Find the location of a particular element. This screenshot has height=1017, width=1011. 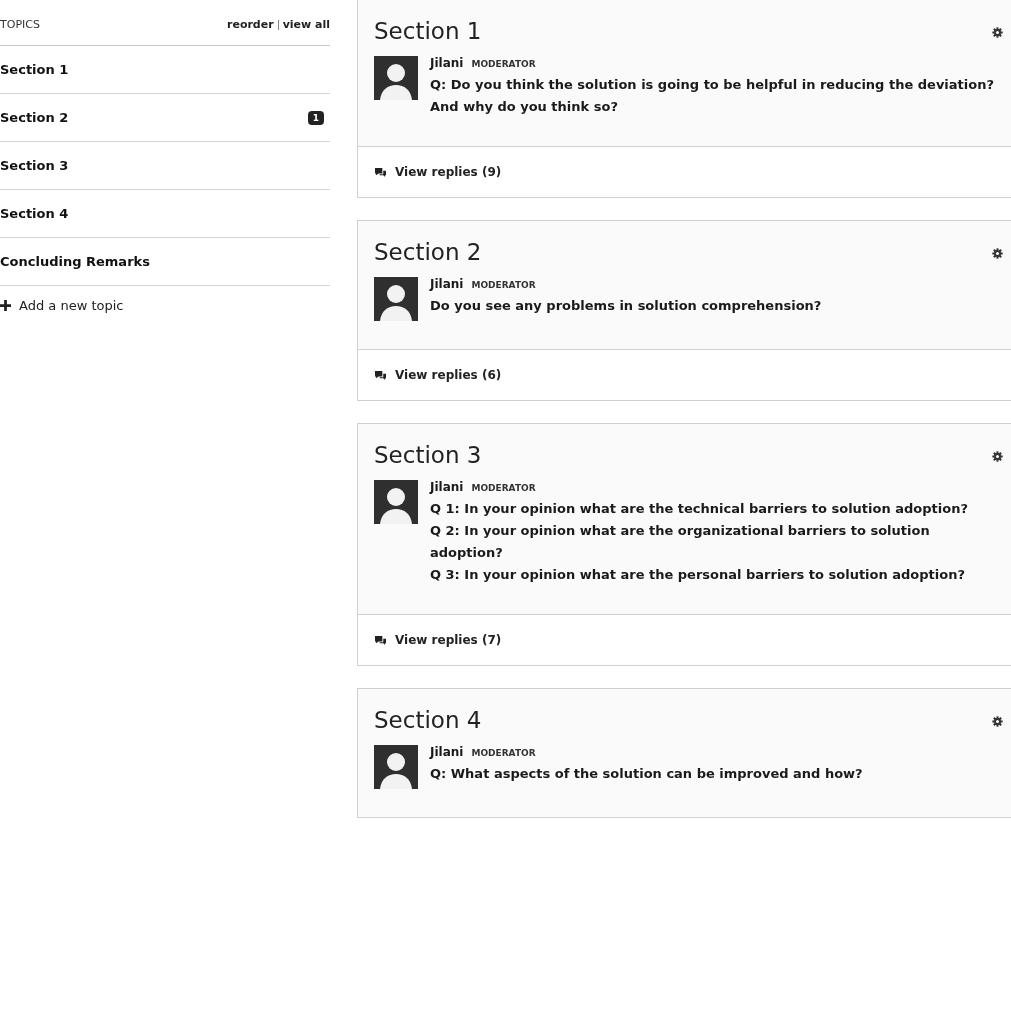

question-text: Q: What aspects of the solution can be improved and how? is located at coordinates (646, 774).